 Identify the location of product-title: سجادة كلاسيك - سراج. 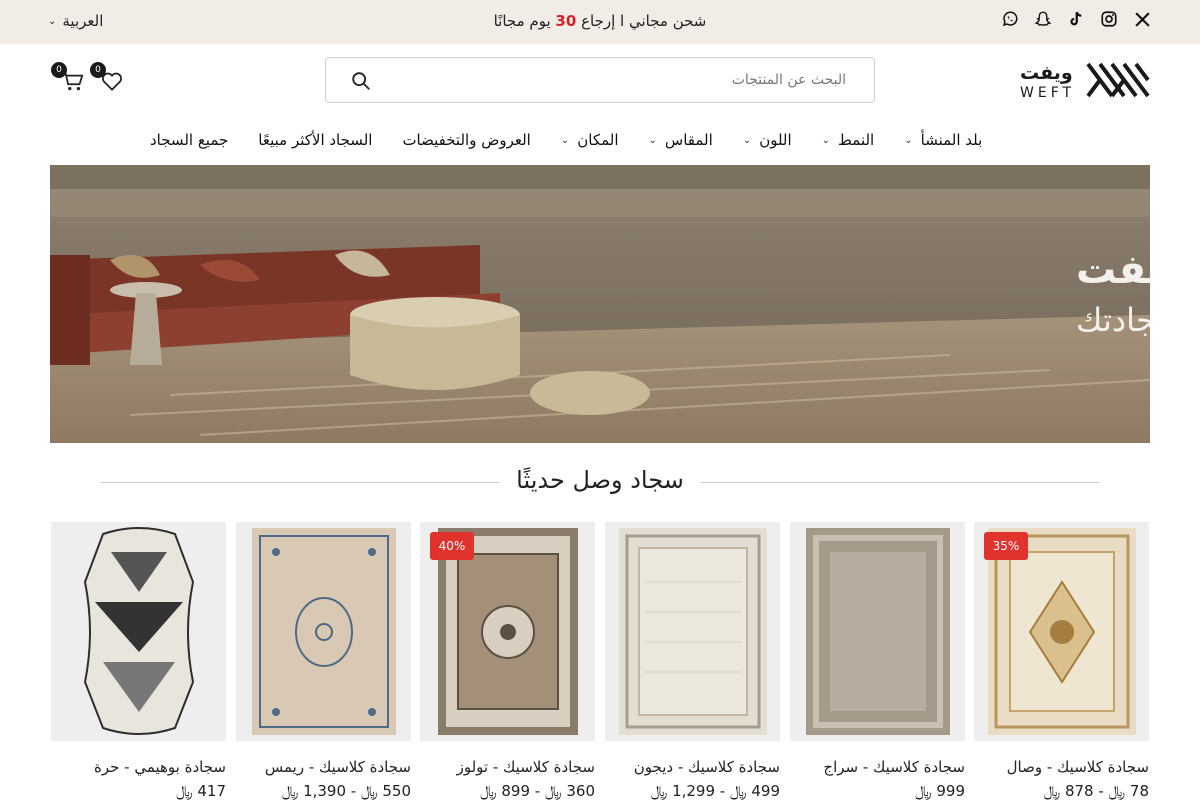
(877, 767).